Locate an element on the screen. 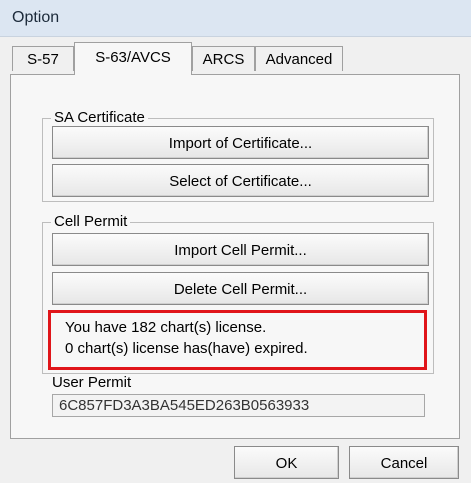  license-count-text: You have 182 chart(s) license. is located at coordinates (166, 327).